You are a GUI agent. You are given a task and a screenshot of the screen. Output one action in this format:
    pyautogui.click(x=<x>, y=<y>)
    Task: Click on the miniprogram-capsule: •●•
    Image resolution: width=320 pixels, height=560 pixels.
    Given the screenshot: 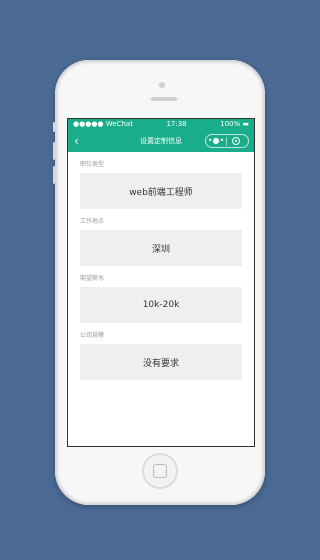 What is the action you would take?
    pyautogui.click(x=227, y=141)
    